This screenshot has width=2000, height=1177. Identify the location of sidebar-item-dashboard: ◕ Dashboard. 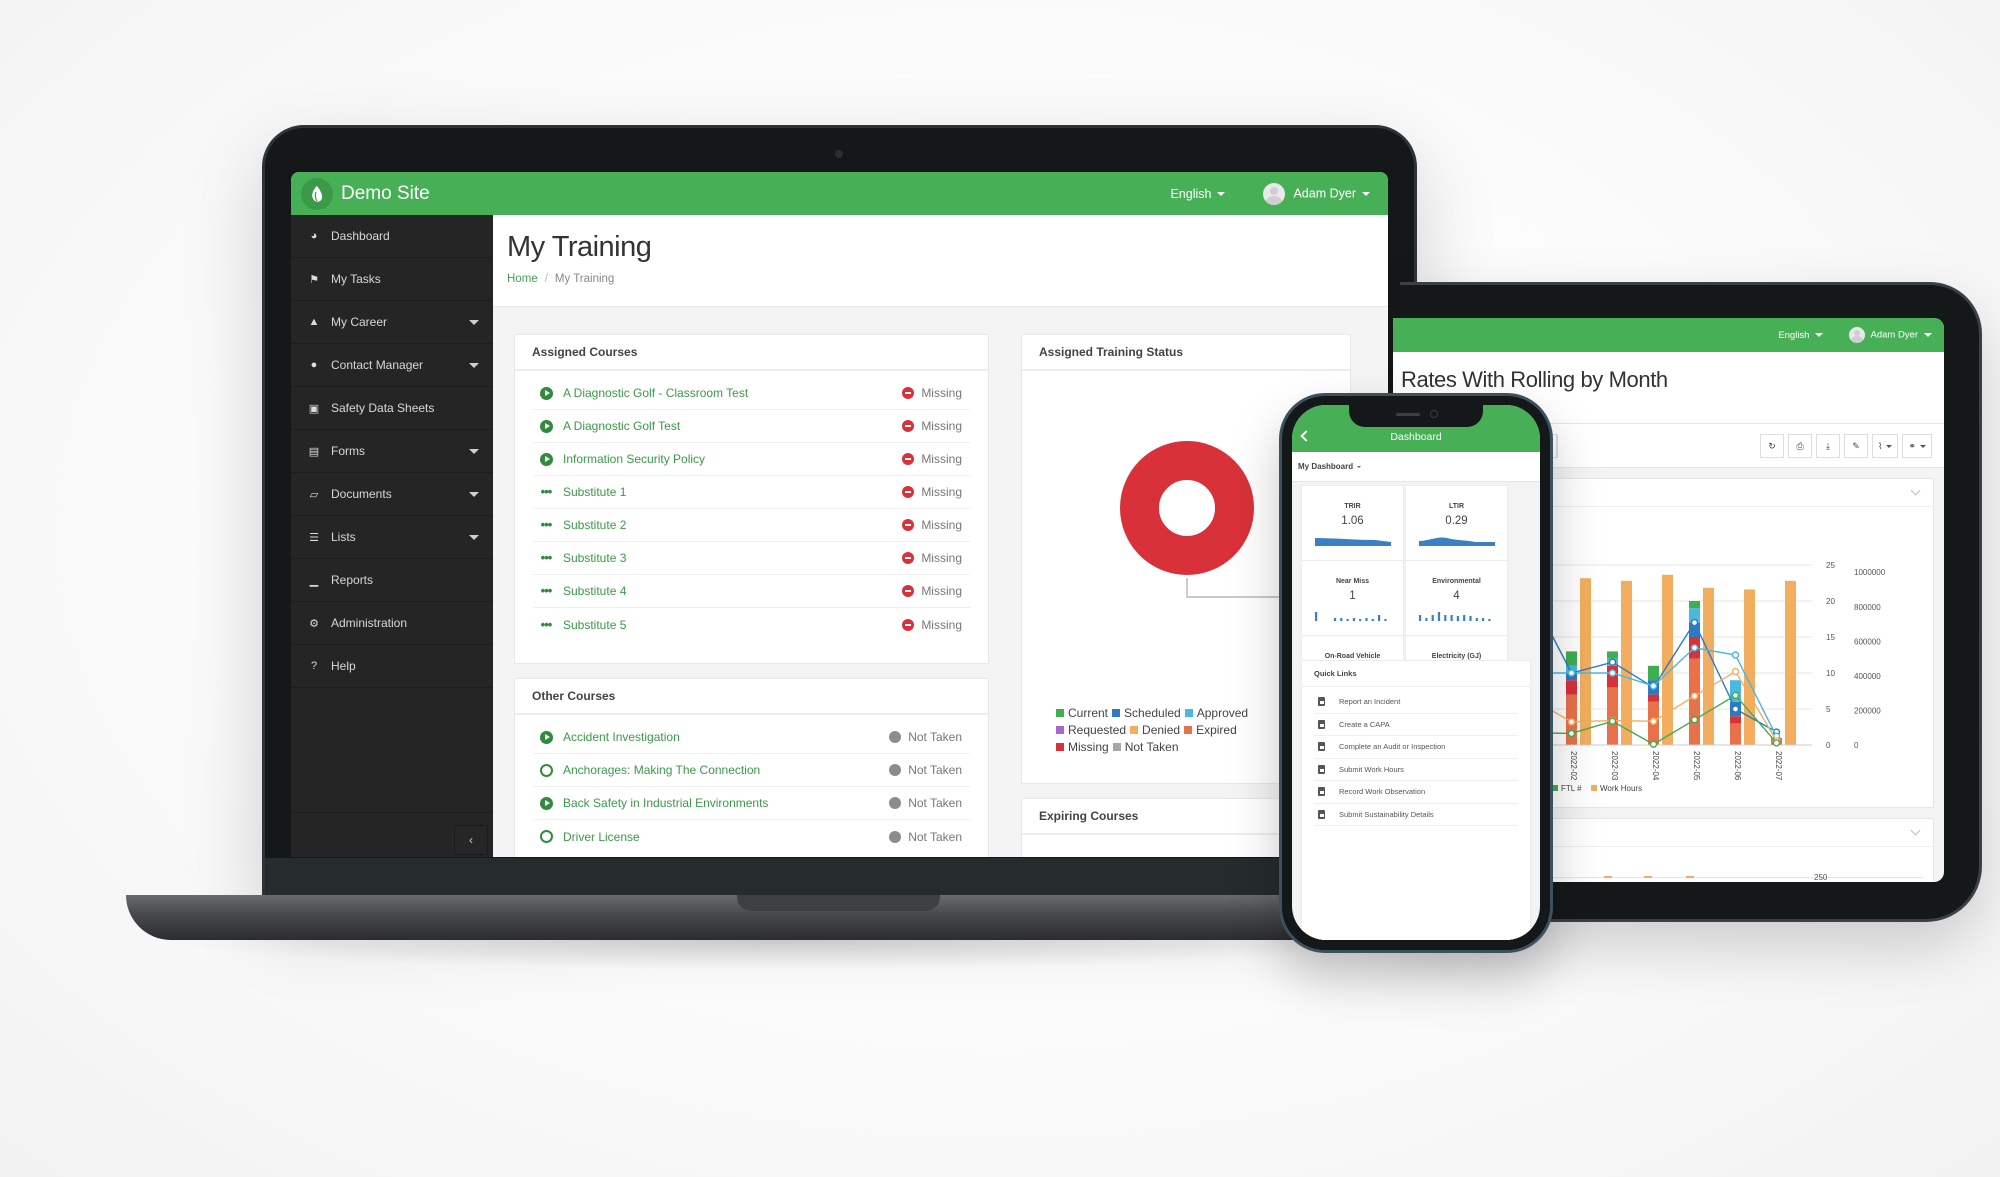
(392, 236).